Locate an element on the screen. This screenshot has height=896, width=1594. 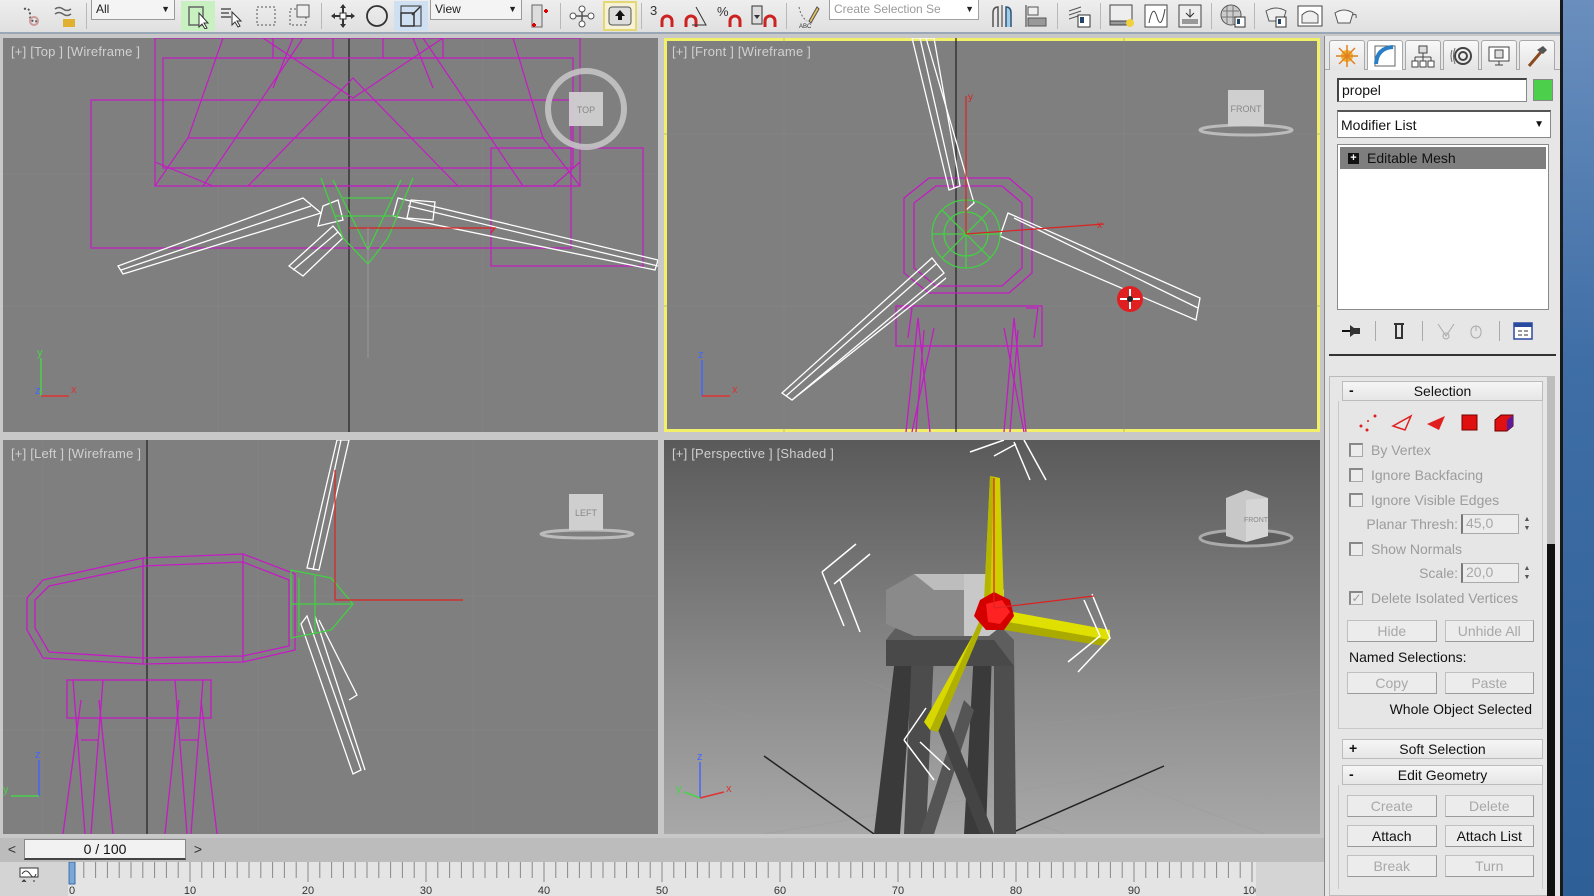
svg-text: y is located at coordinates (679, 789).